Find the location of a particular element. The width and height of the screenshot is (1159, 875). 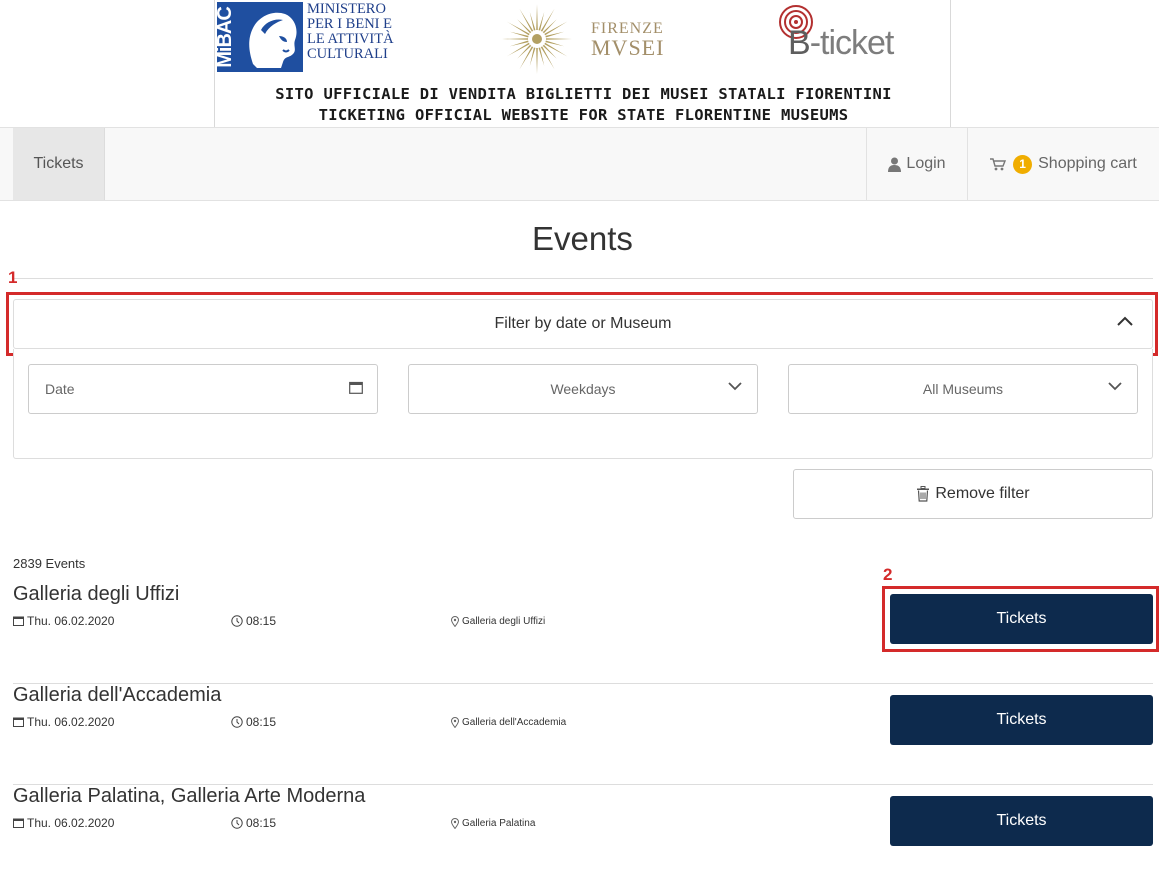

user-icon is located at coordinates (895, 164).